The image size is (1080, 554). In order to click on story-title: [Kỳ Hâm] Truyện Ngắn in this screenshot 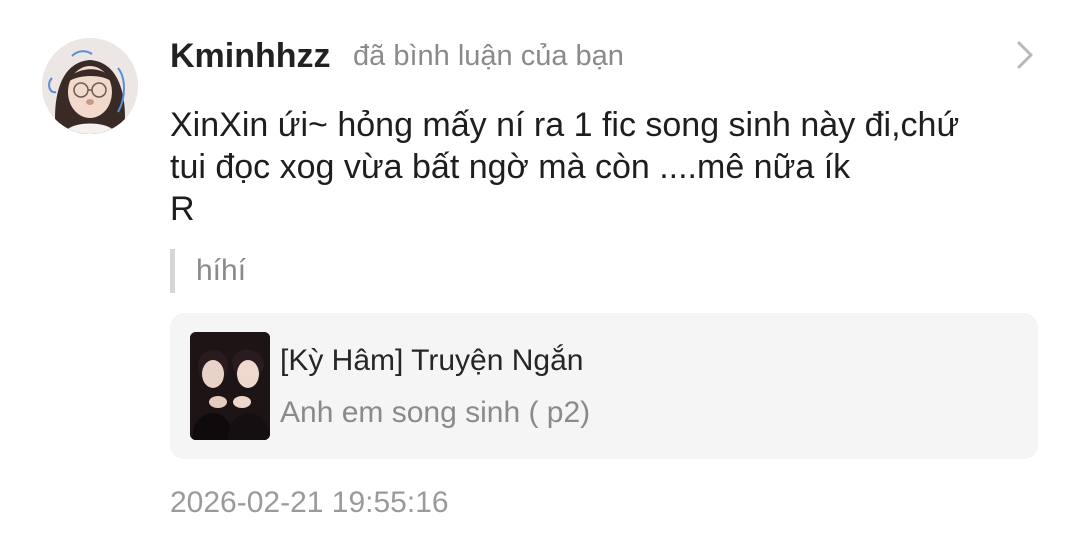, I will do `click(432, 360)`.